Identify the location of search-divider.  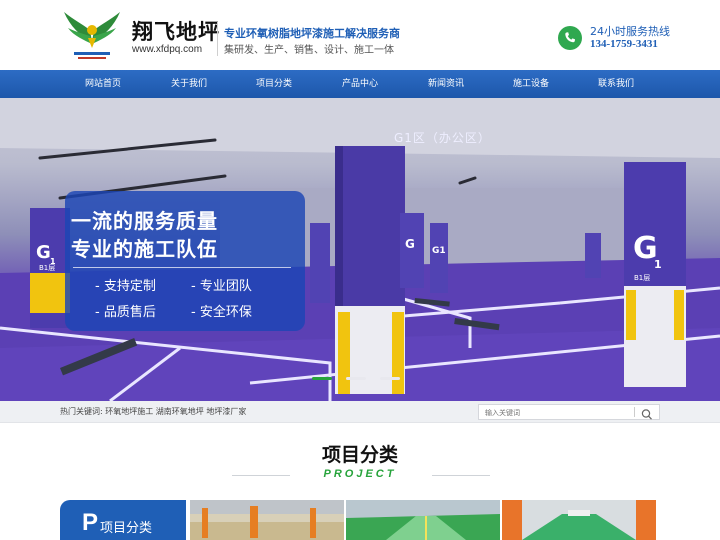
(634, 412).